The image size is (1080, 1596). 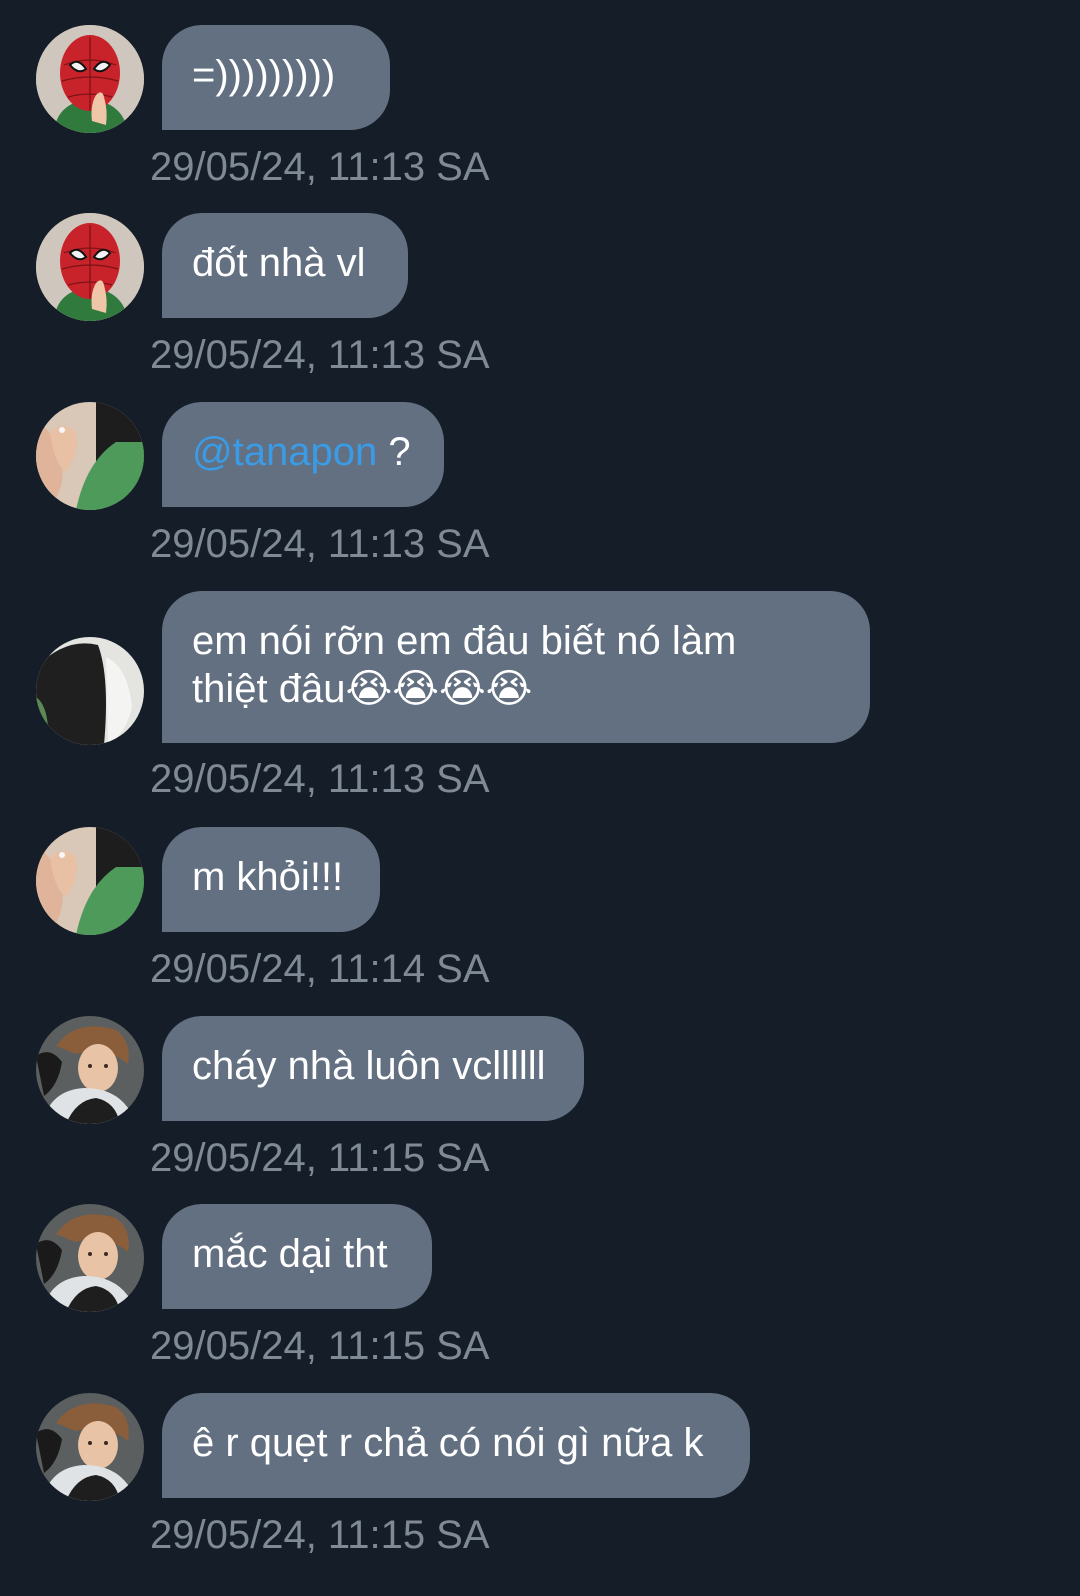 I want to click on message-timestamp: 29/05/24, 11:14 SA, so click(x=320, y=969).